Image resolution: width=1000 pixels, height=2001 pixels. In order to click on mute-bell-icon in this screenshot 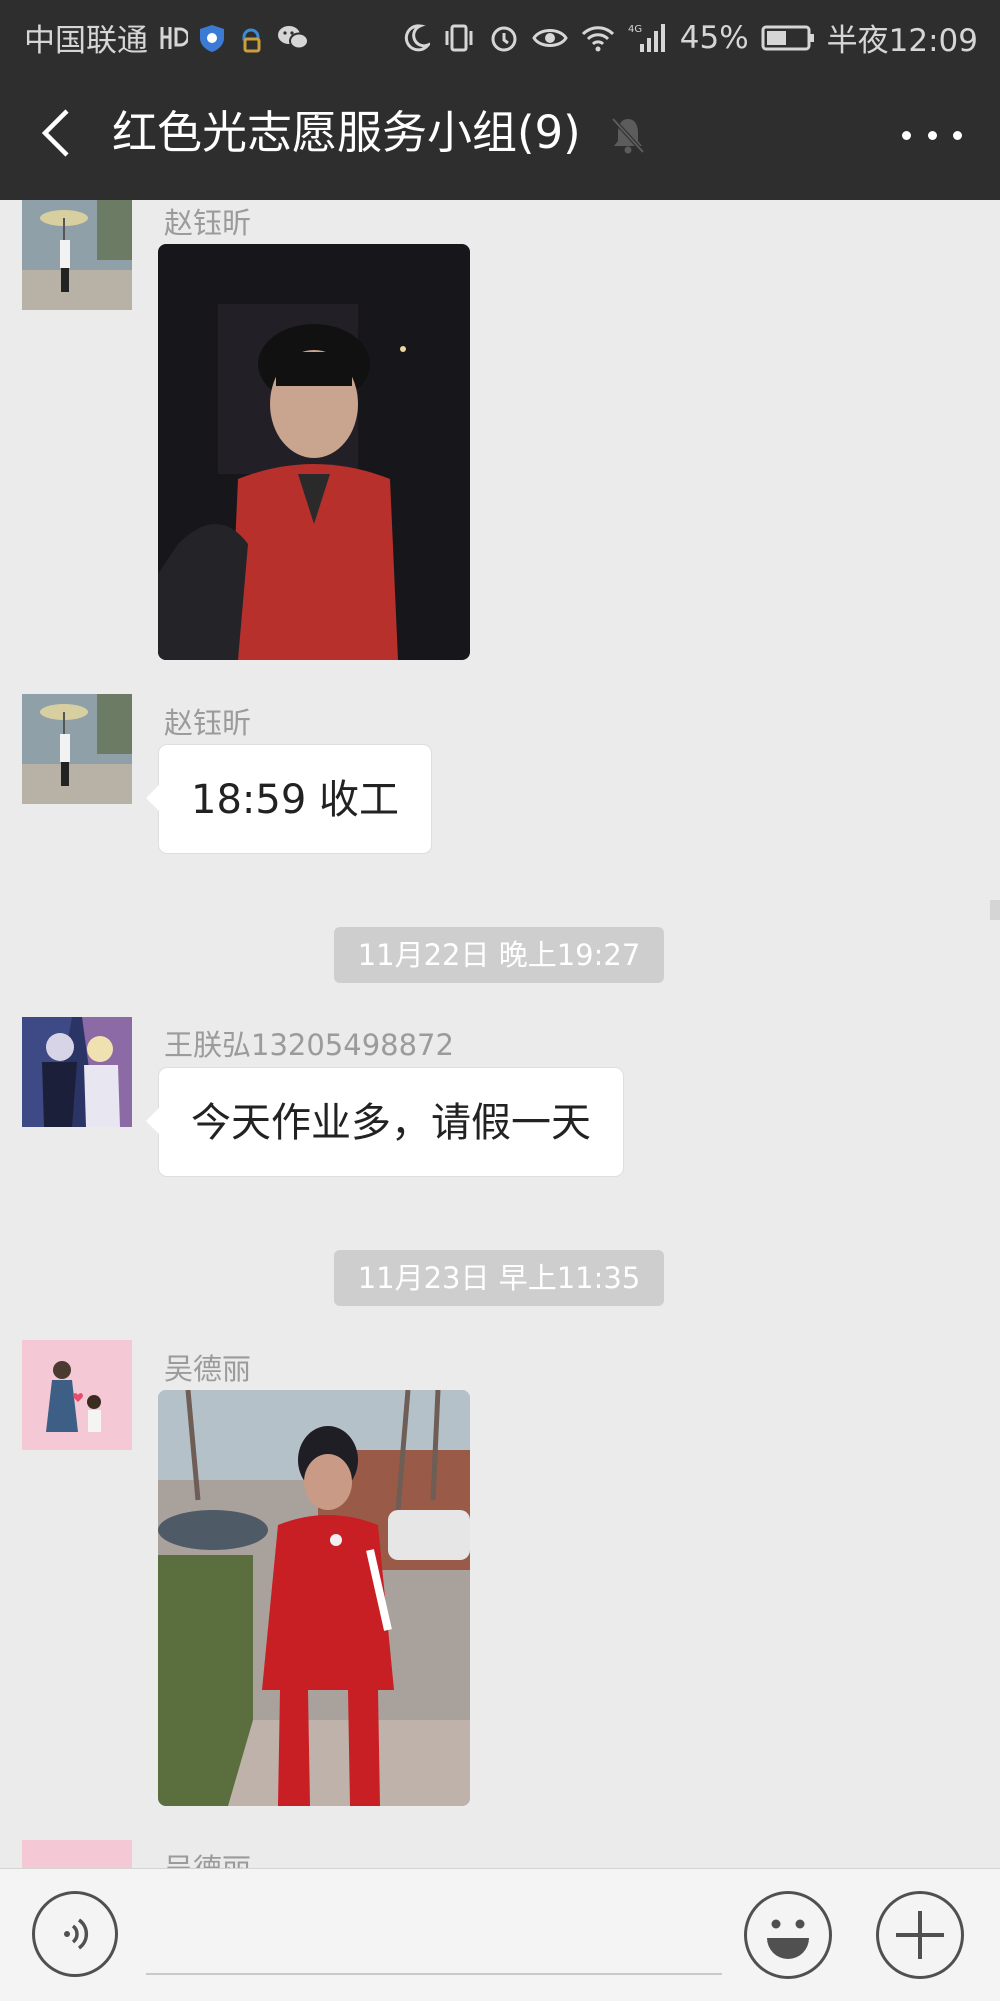, I will do `click(628, 137)`.